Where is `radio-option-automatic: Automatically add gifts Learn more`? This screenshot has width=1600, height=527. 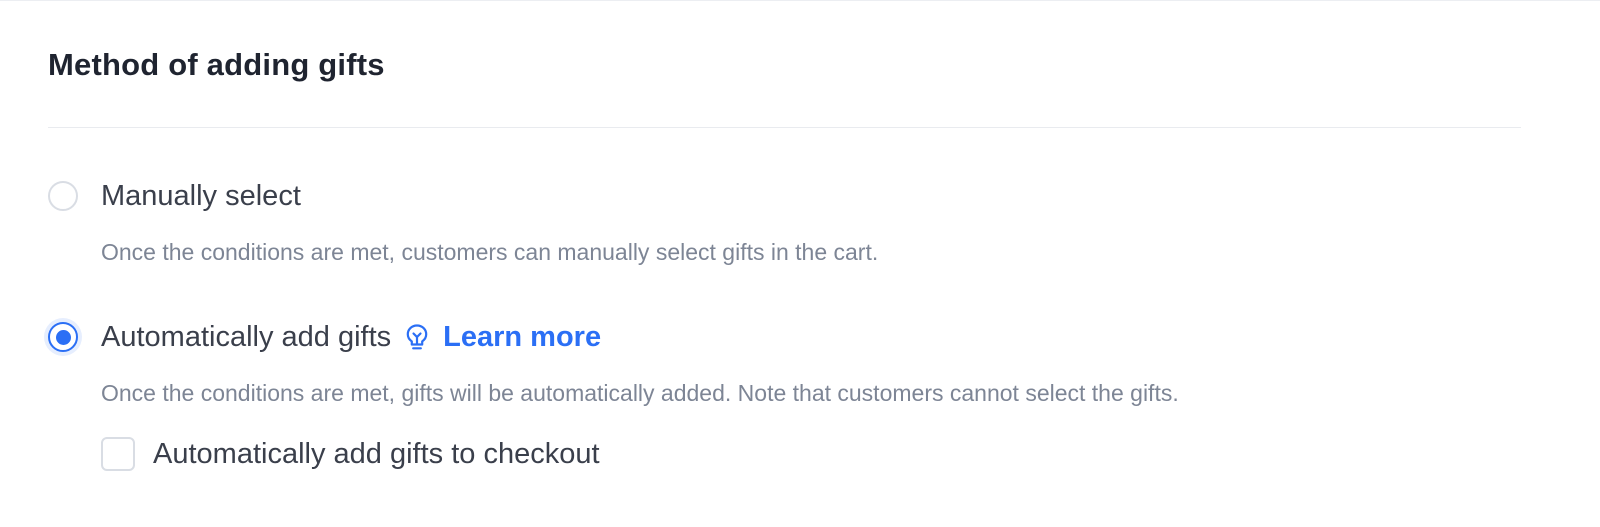 radio-option-automatic: Automatically add gifts Learn more is located at coordinates (324, 337).